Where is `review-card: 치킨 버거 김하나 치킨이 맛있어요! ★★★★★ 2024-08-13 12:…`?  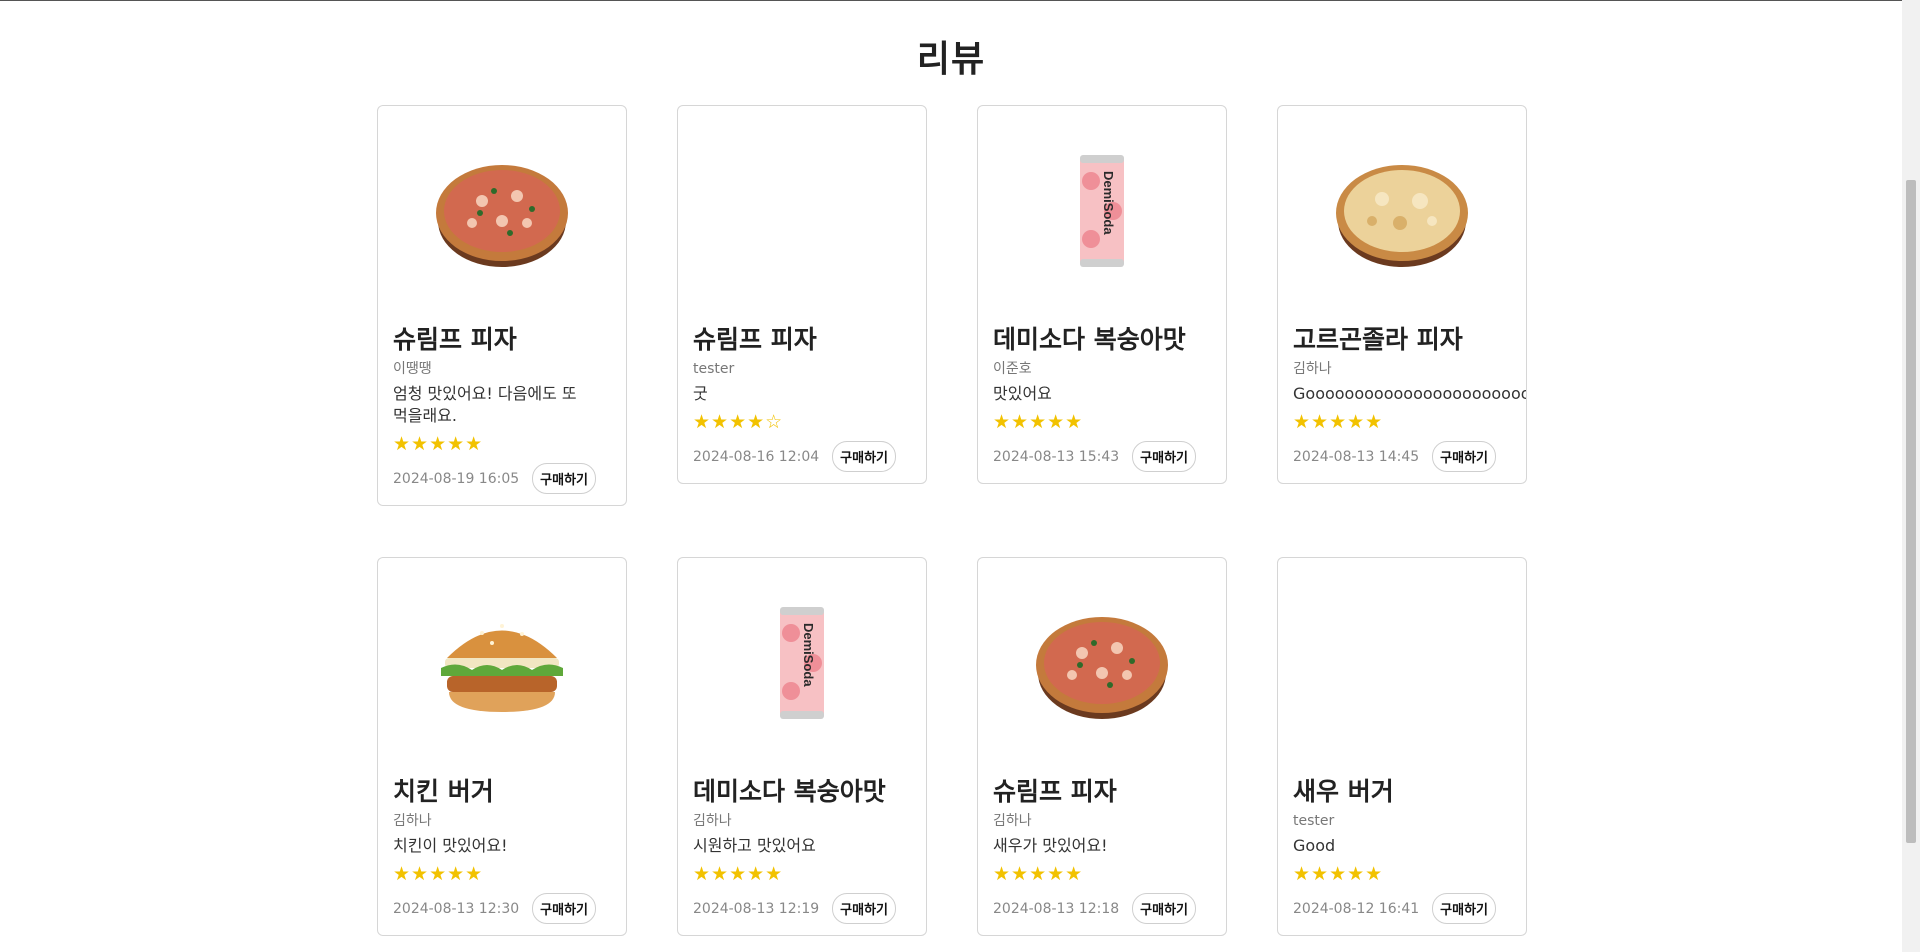 review-card: 치킨 버거 김하나 치킨이 맛있어요! ★★★★★ 2024-08-13 12:… is located at coordinates (502, 746).